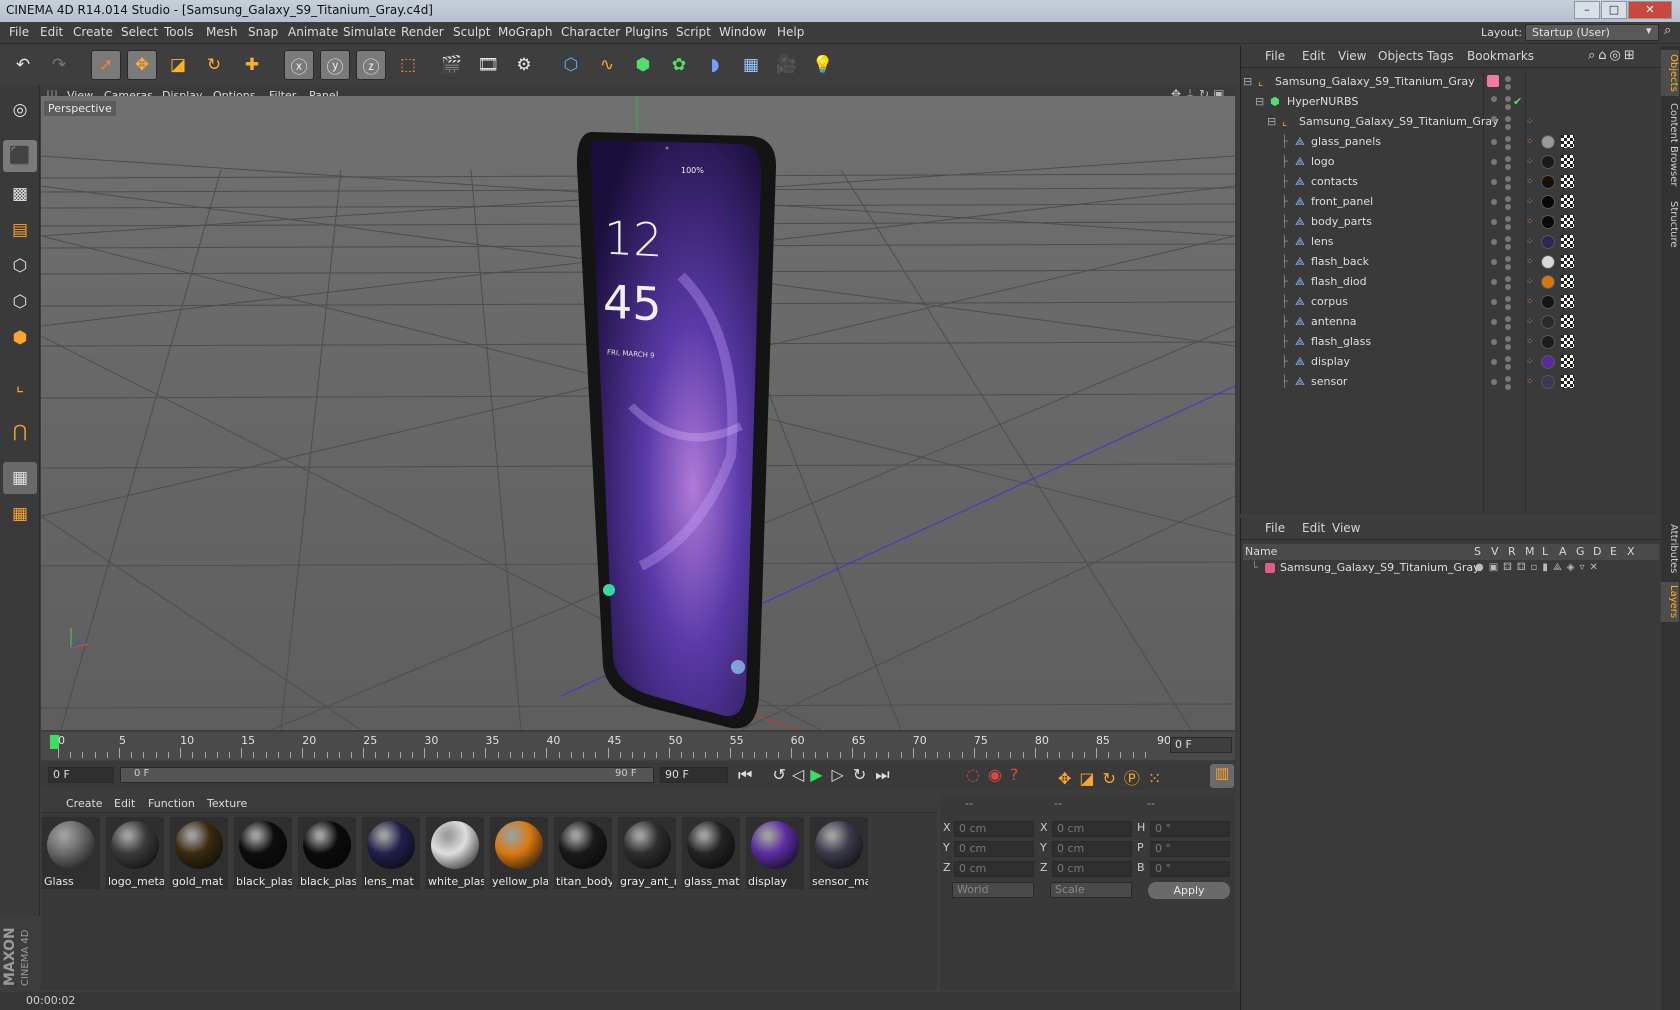 The width and height of the screenshot is (1680, 1010). I want to click on maximize-button: □, so click(1614, 10).